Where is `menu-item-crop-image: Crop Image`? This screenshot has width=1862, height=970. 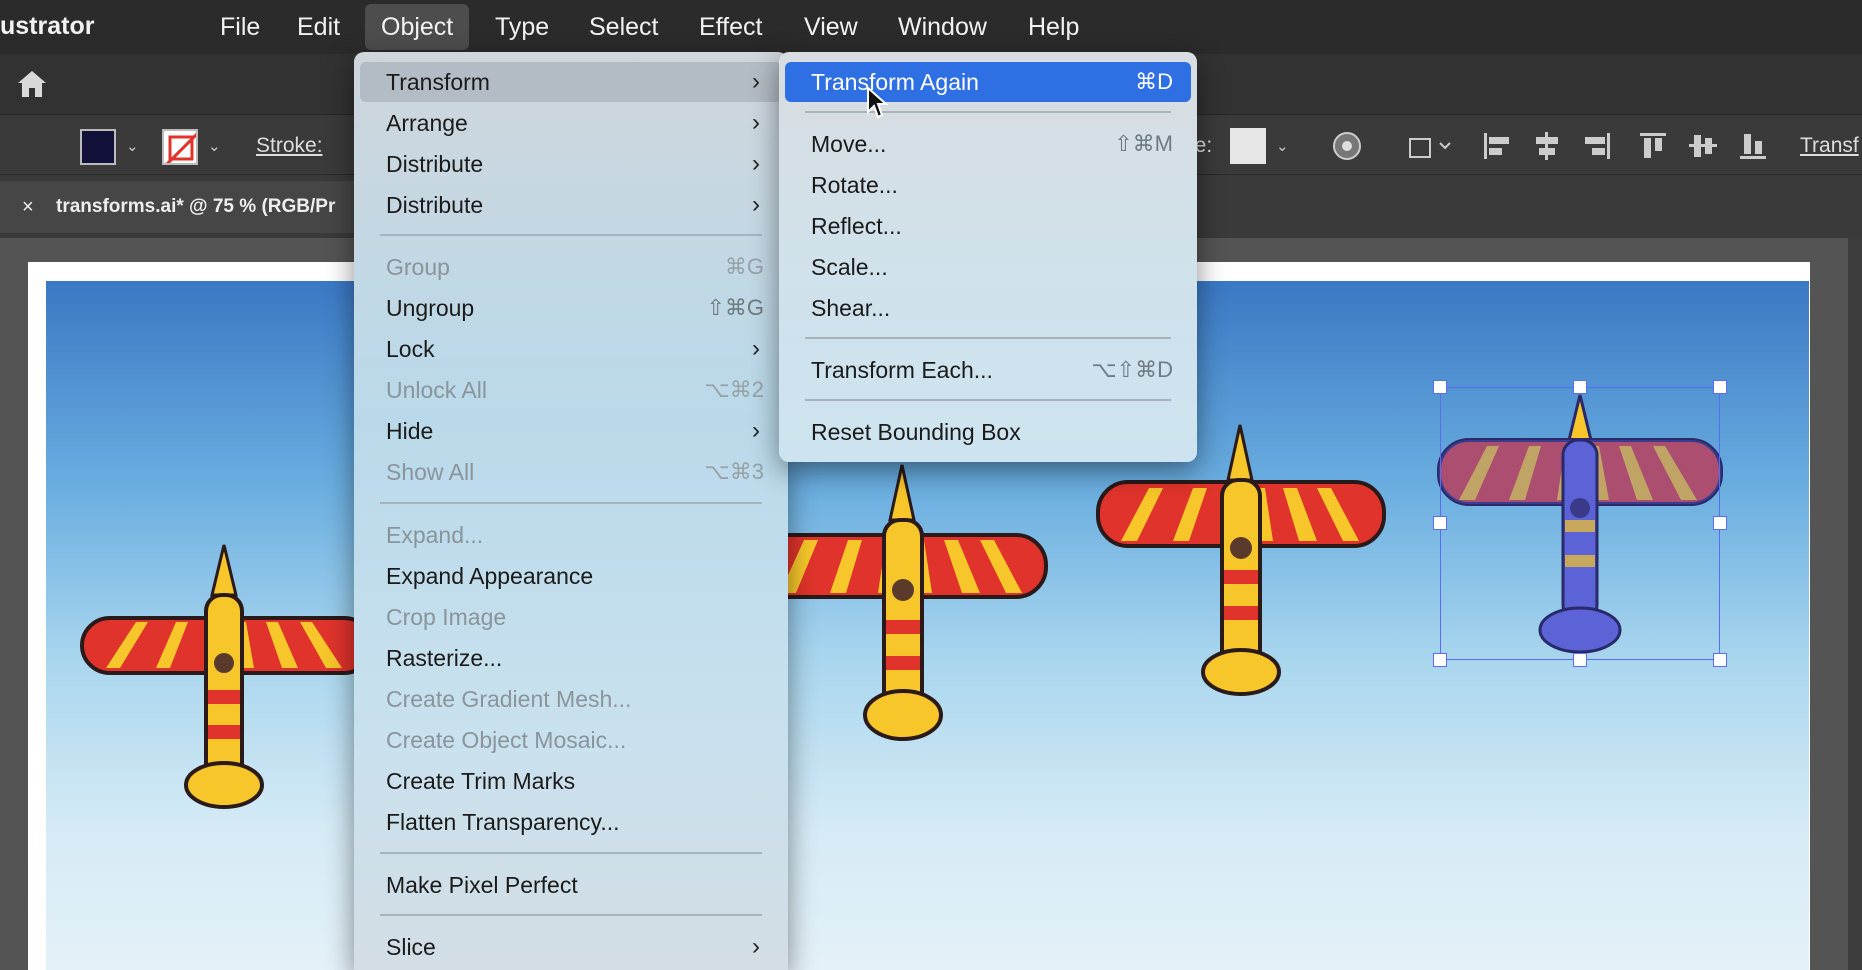 menu-item-crop-image: Crop Image is located at coordinates (571, 617).